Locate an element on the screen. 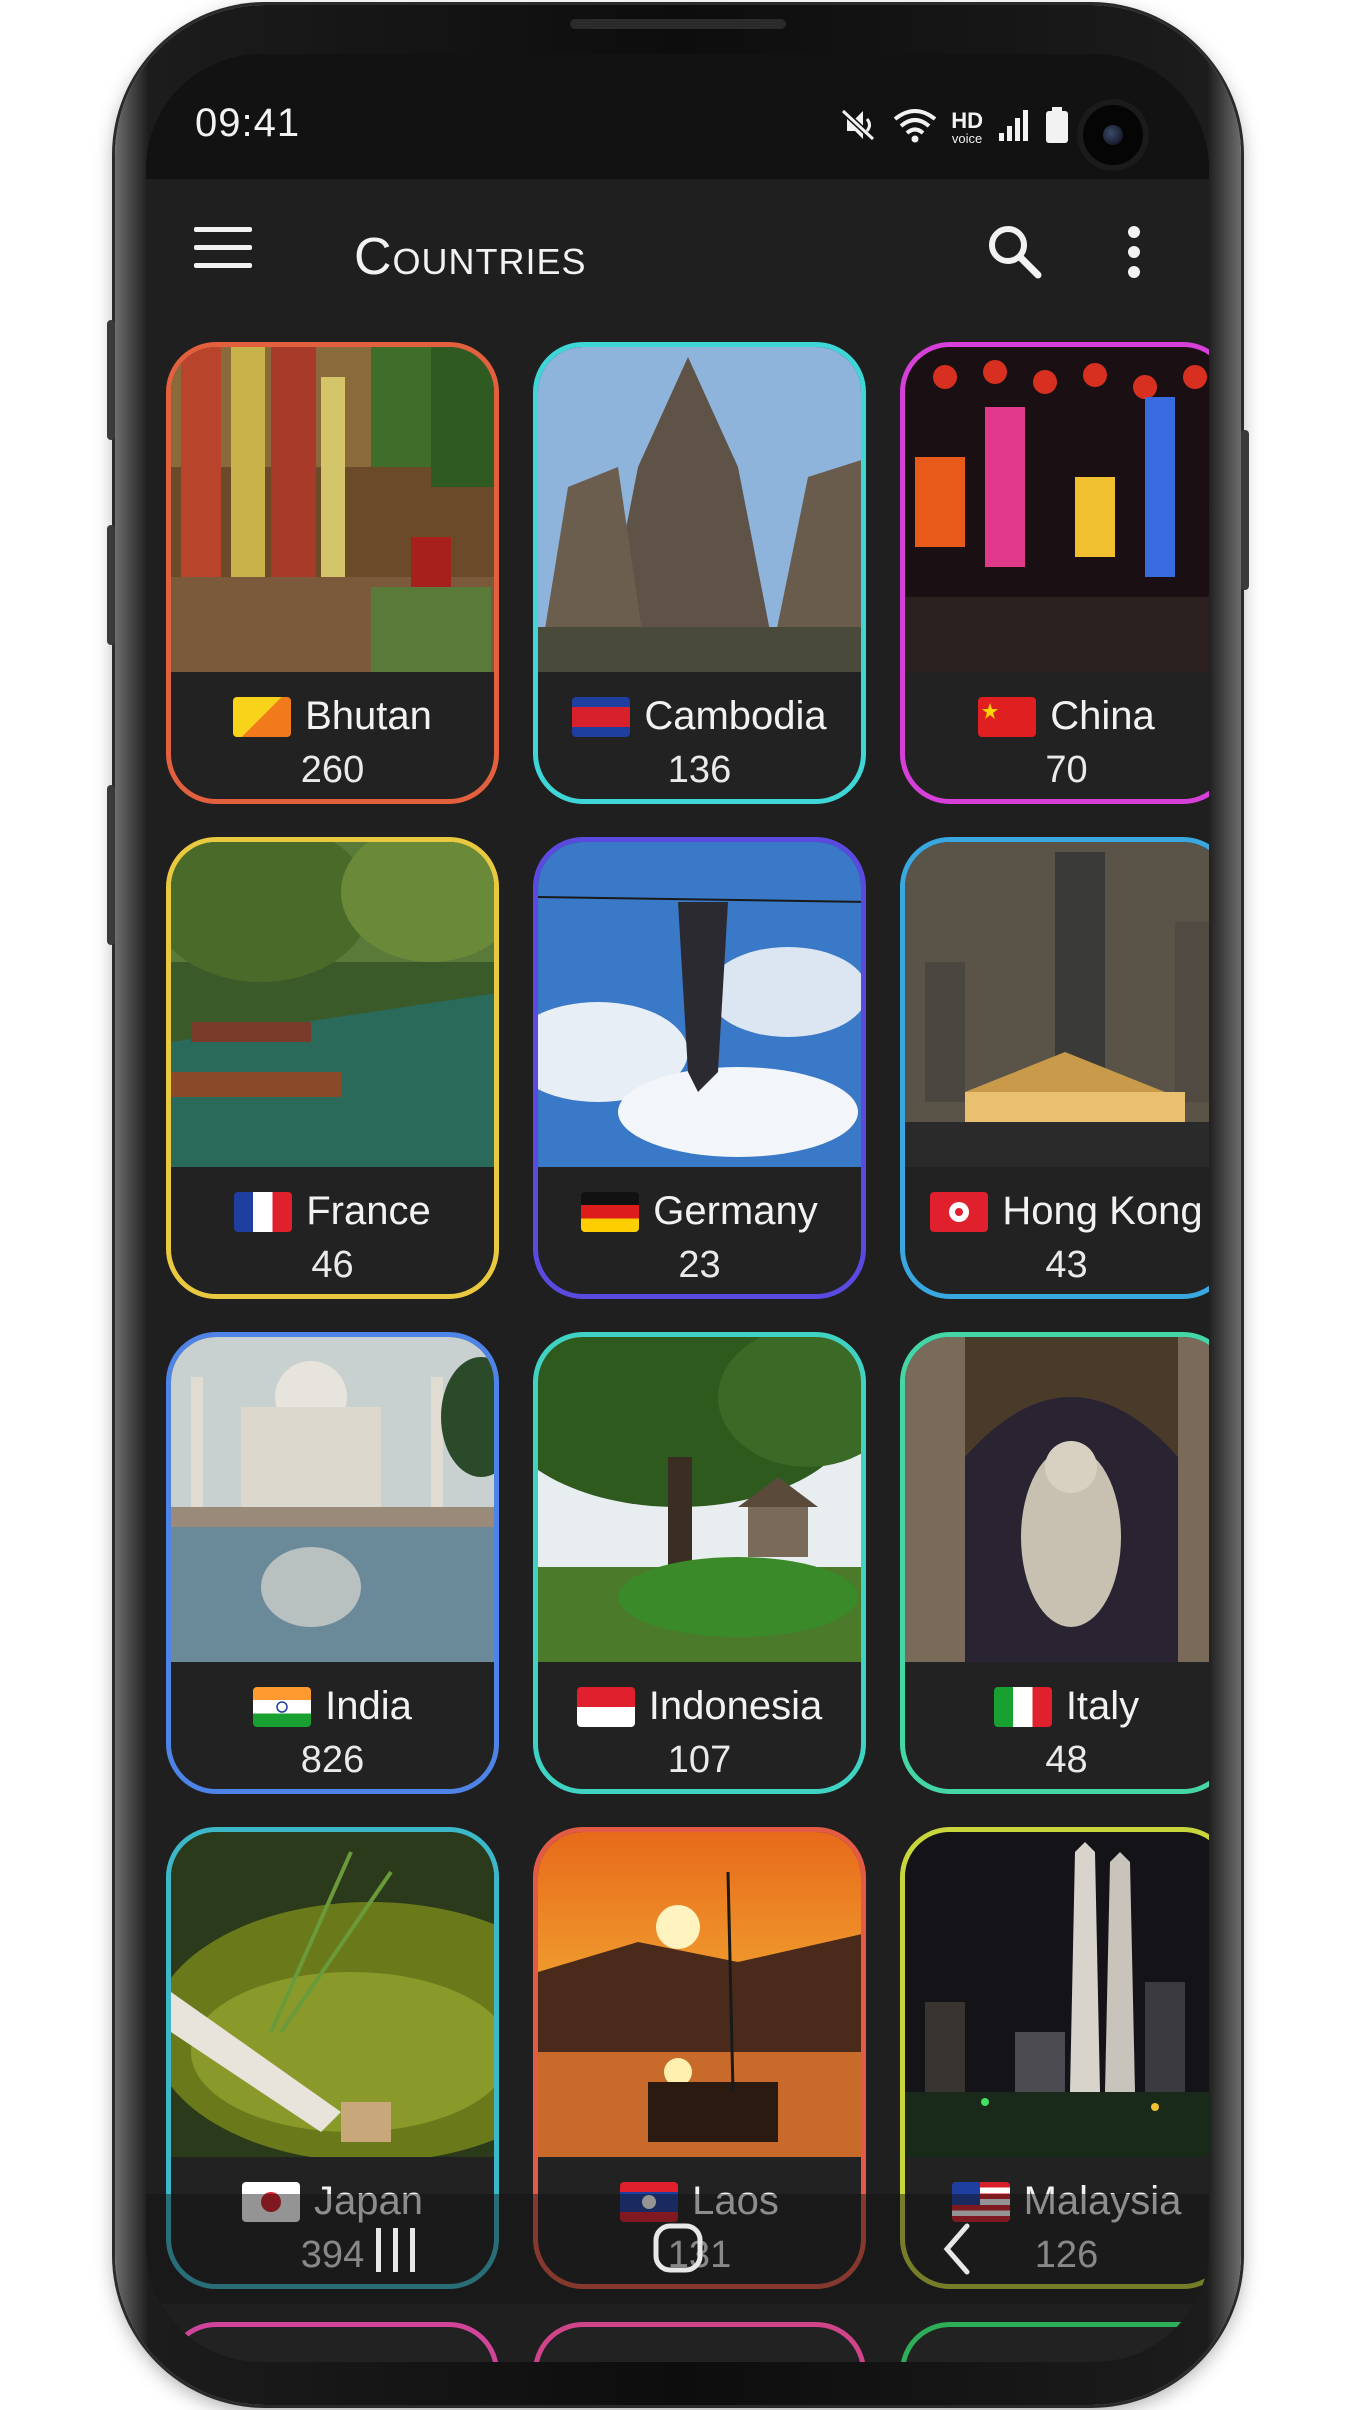 The image size is (1356, 2410). japan-photo is located at coordinates (332, 1997).